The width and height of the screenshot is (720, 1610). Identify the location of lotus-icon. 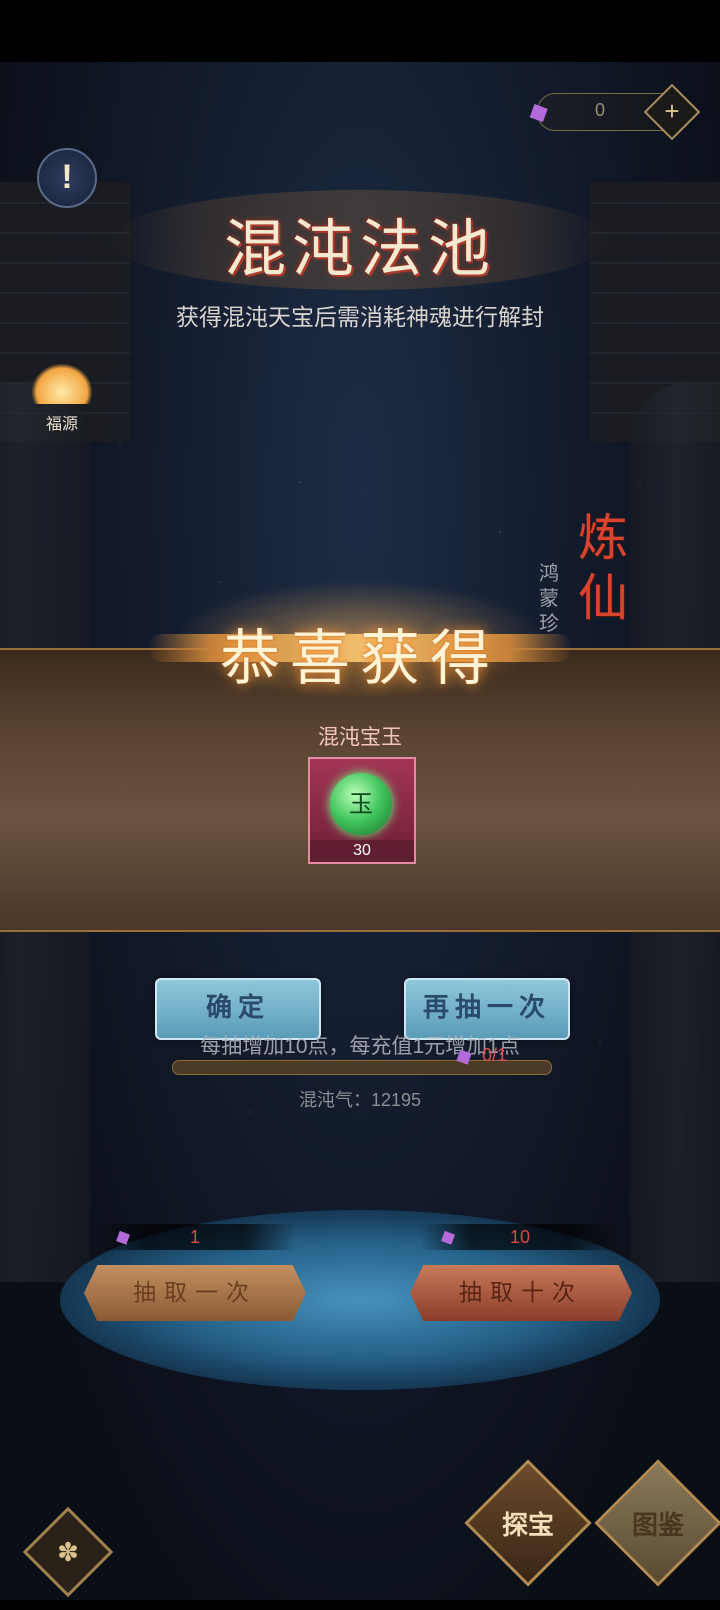
(62, 384).